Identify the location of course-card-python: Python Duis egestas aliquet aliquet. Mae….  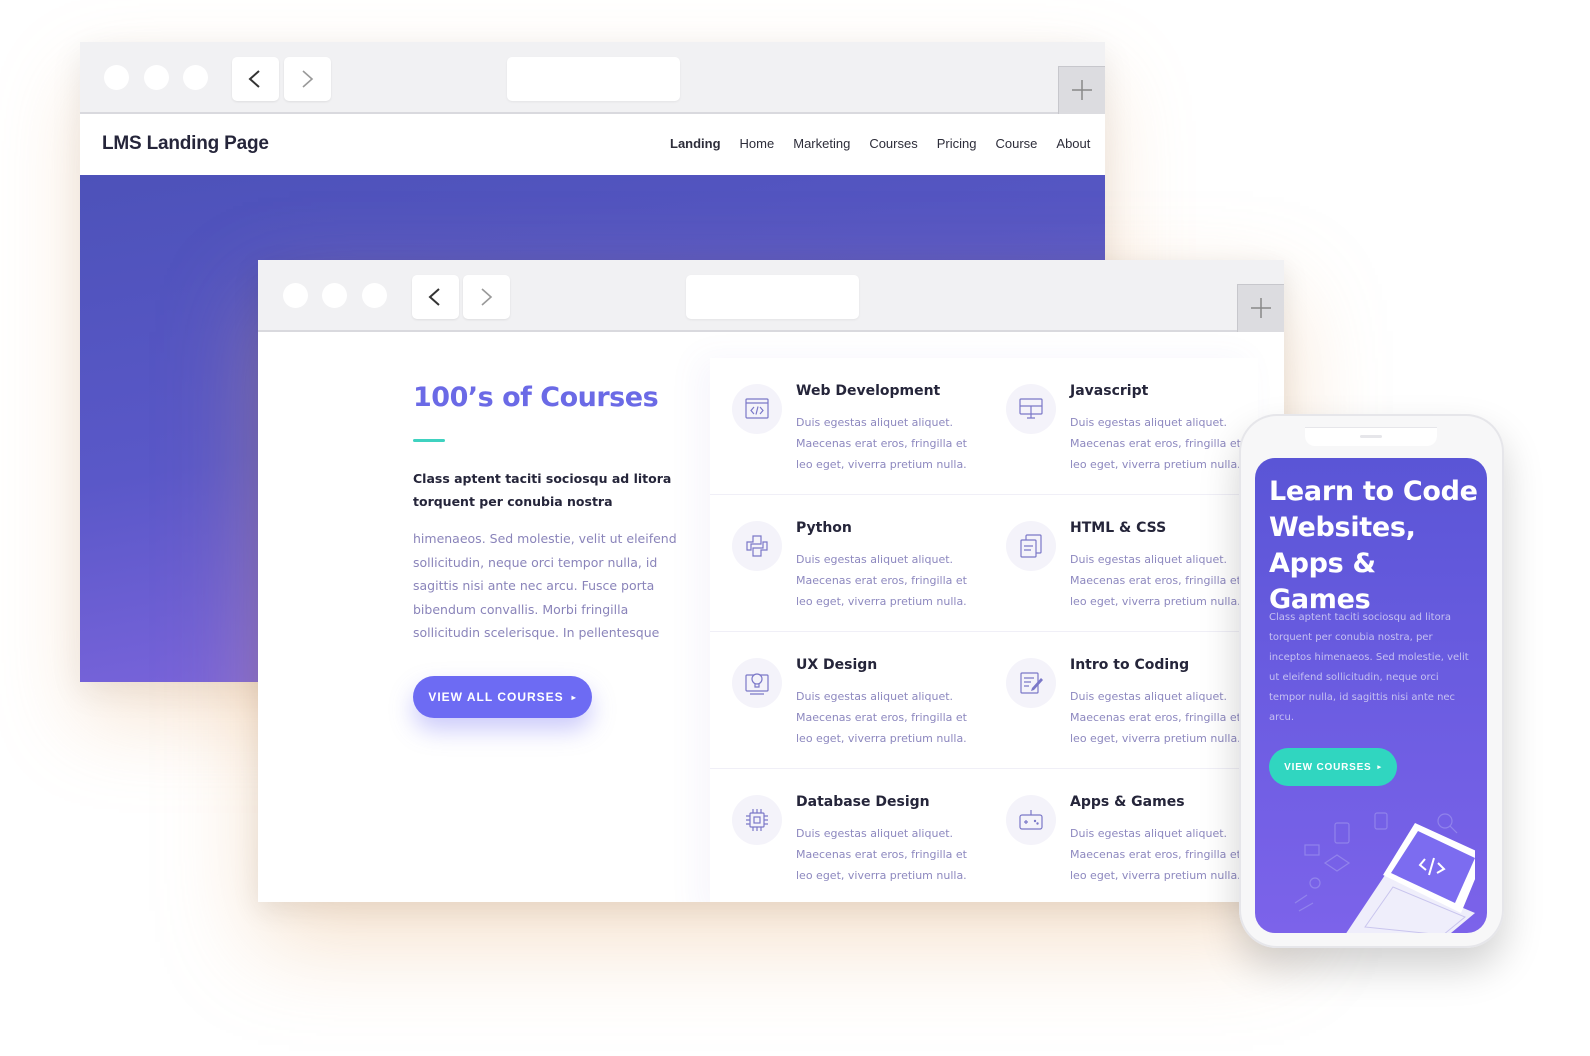
(847, 563).